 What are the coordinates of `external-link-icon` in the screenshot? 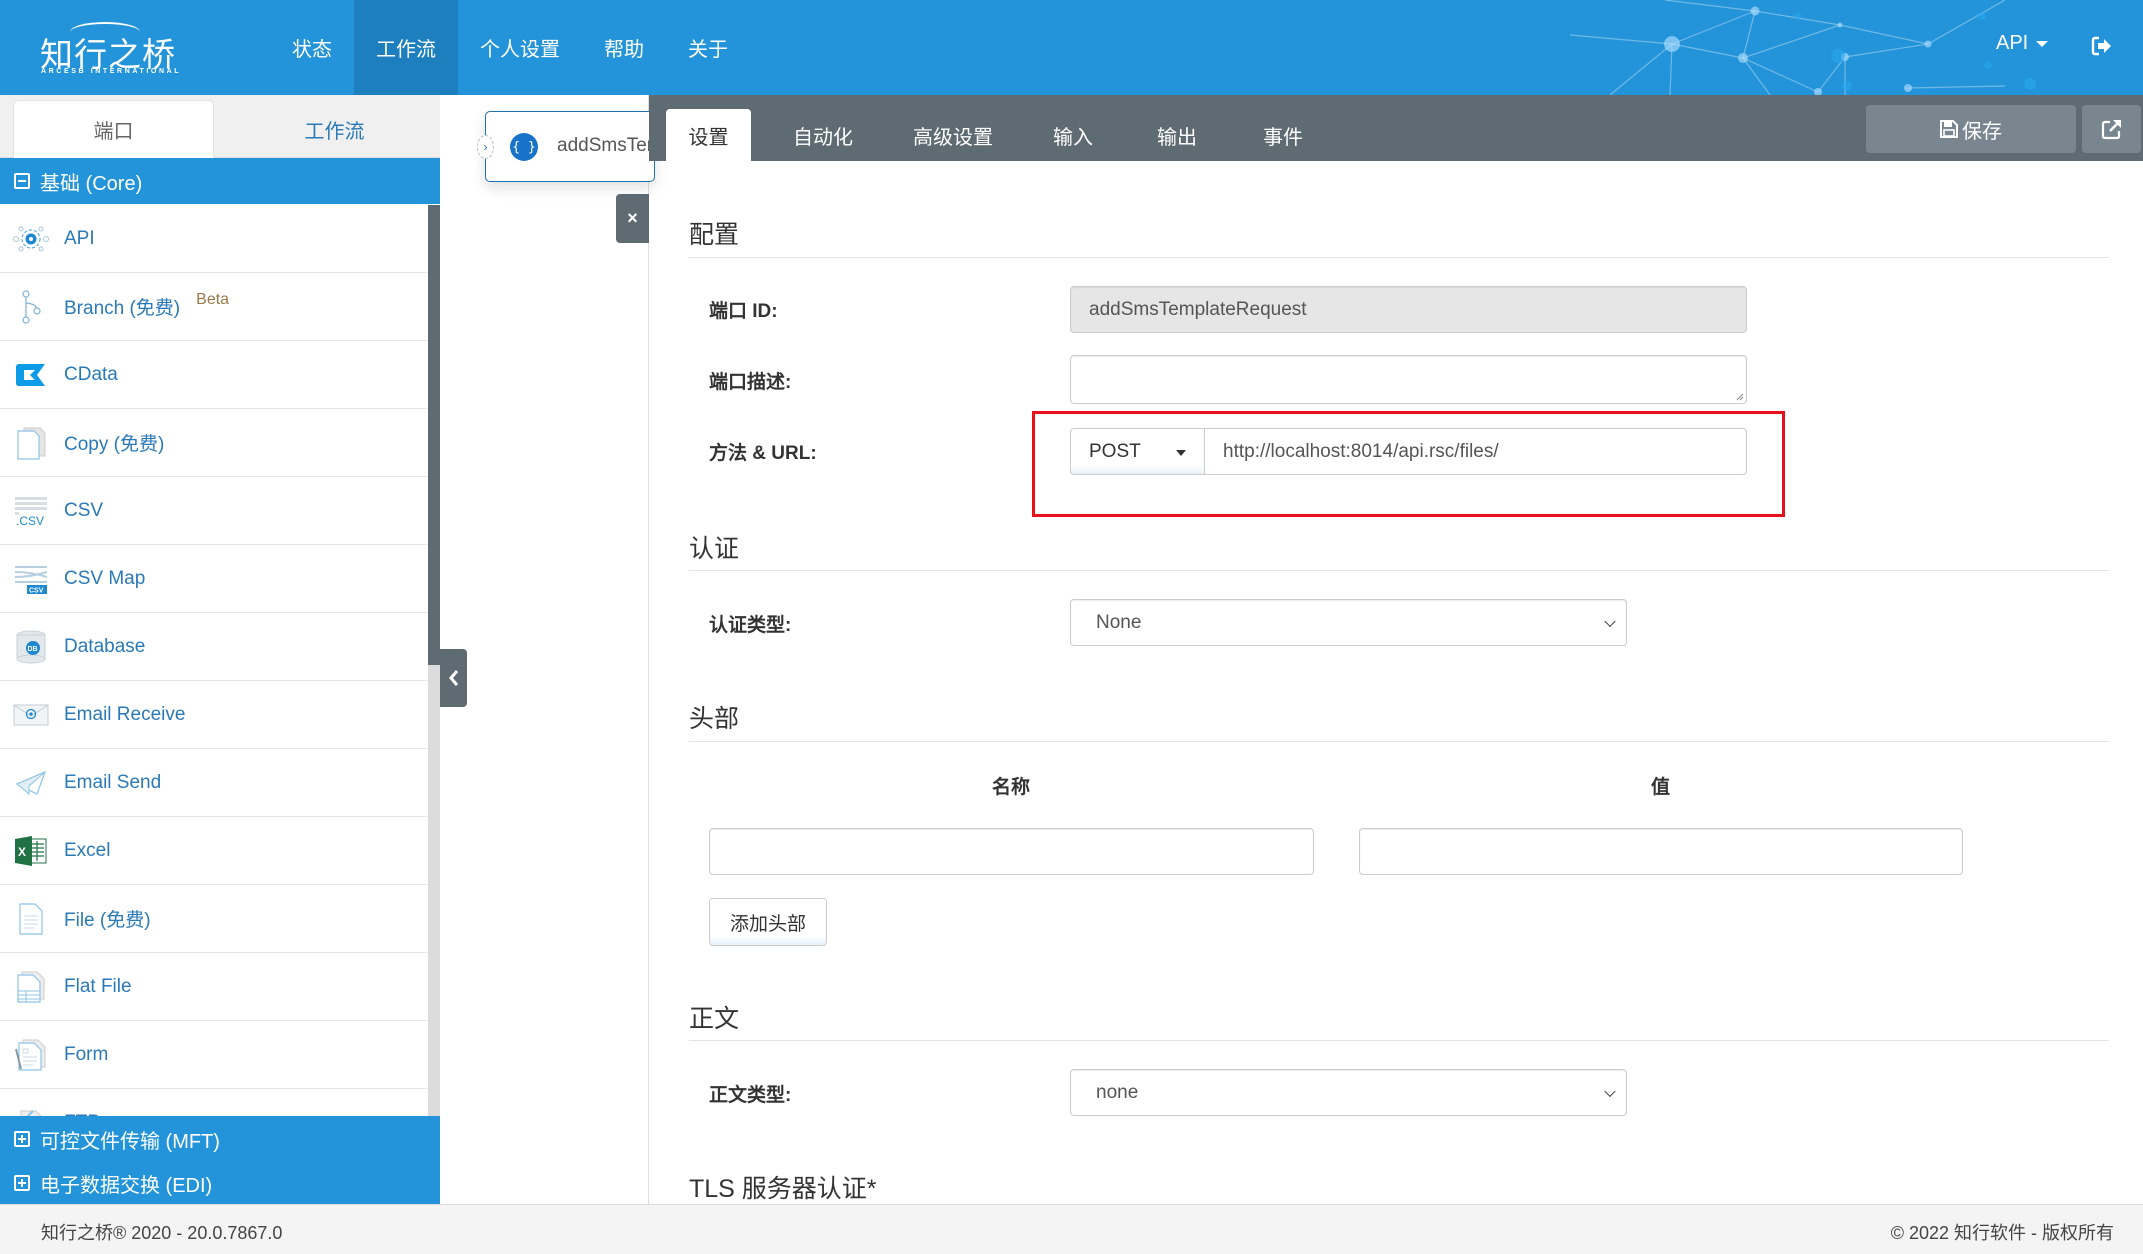 It's located at (2111, 130).